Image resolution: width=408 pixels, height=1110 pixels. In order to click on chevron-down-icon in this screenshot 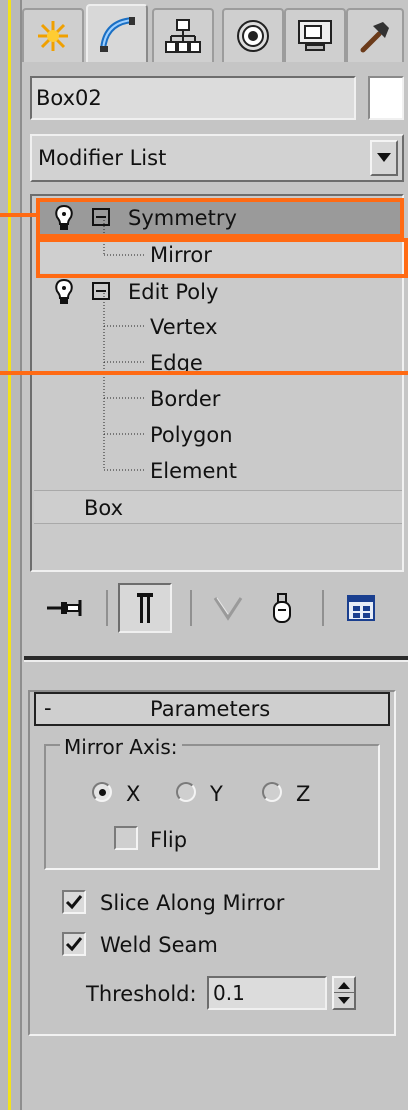, I will do `click(384, 157)`.